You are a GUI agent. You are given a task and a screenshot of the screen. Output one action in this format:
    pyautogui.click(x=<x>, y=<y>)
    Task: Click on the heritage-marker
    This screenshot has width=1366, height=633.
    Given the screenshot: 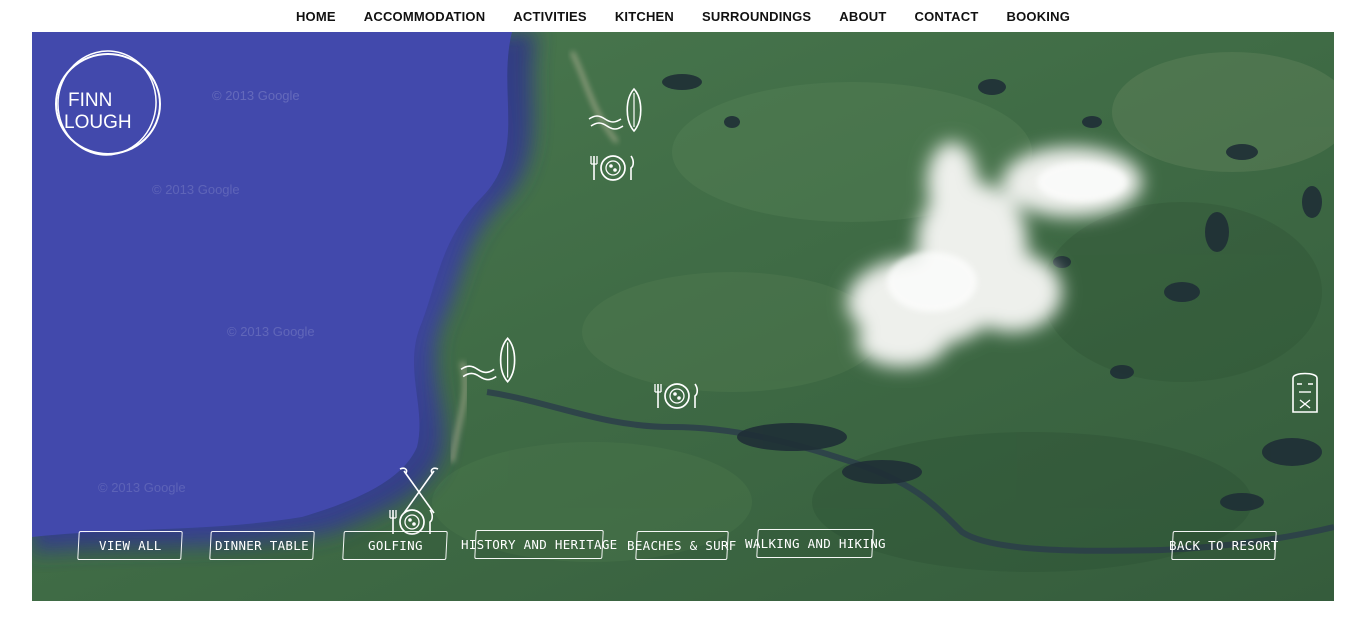 What is the action you would take?
    pyautogui.click(x=1305, y=393)
    